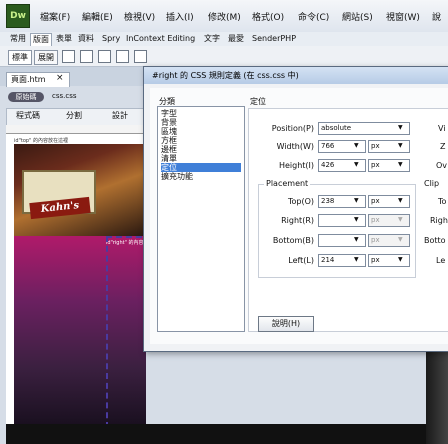 The width and height of the screenshot is (448, 444). I want to click on layout-icon, so click(68, 56).